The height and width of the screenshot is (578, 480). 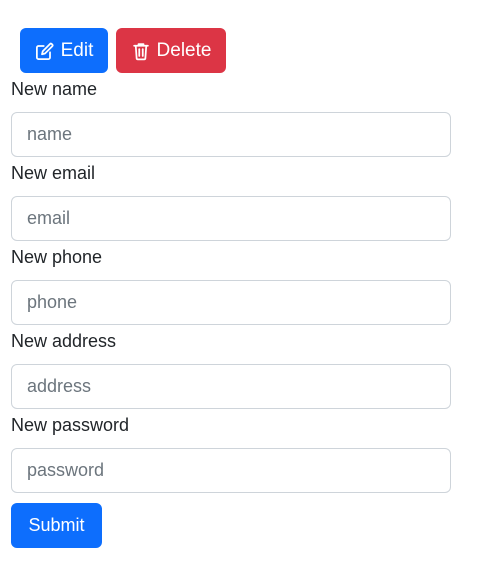 I want to click on email-label: New email, so click(x=53, y=173).